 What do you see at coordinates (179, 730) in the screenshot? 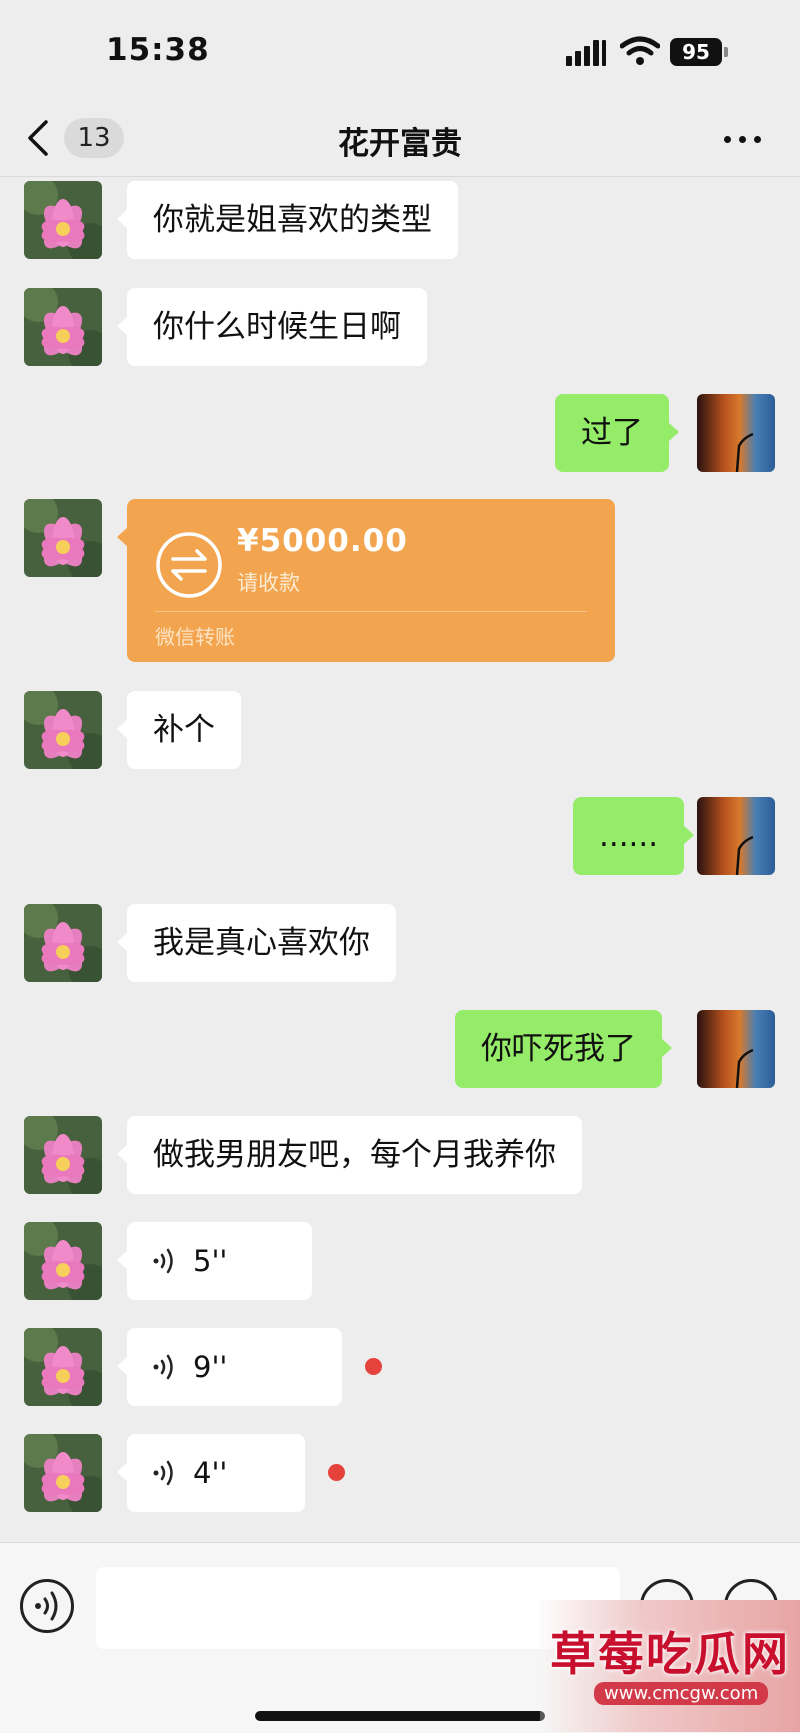
I see `incoming-message: 补个` at bounding box center [179, 730].